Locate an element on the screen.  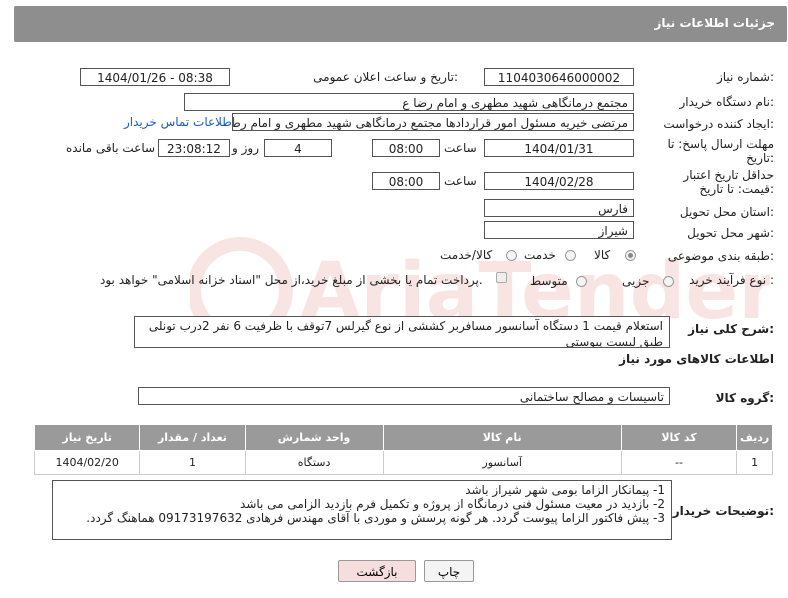
category-option-service: خدمت is located at coordinates (540, 255).